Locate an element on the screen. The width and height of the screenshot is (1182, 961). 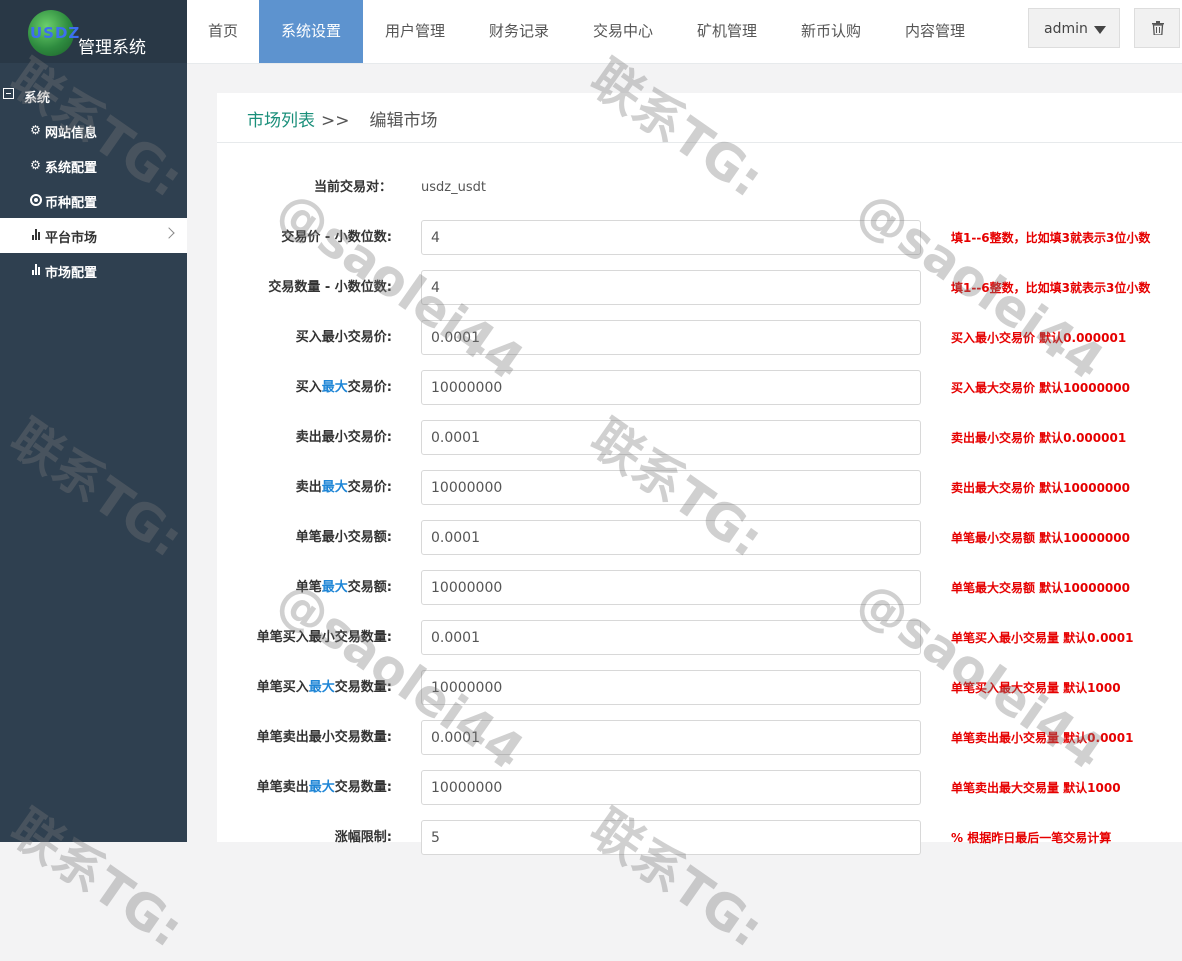
sidebar-group-system: 系统 is located at coordinates (93, 96).